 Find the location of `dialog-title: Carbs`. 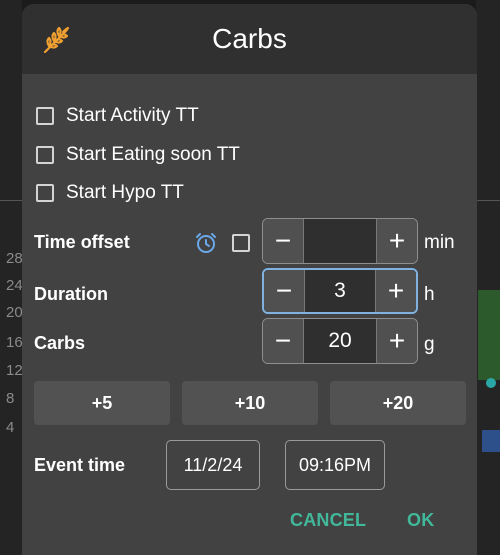

dialog-title: Carbs is located at coordinates (249, 38).